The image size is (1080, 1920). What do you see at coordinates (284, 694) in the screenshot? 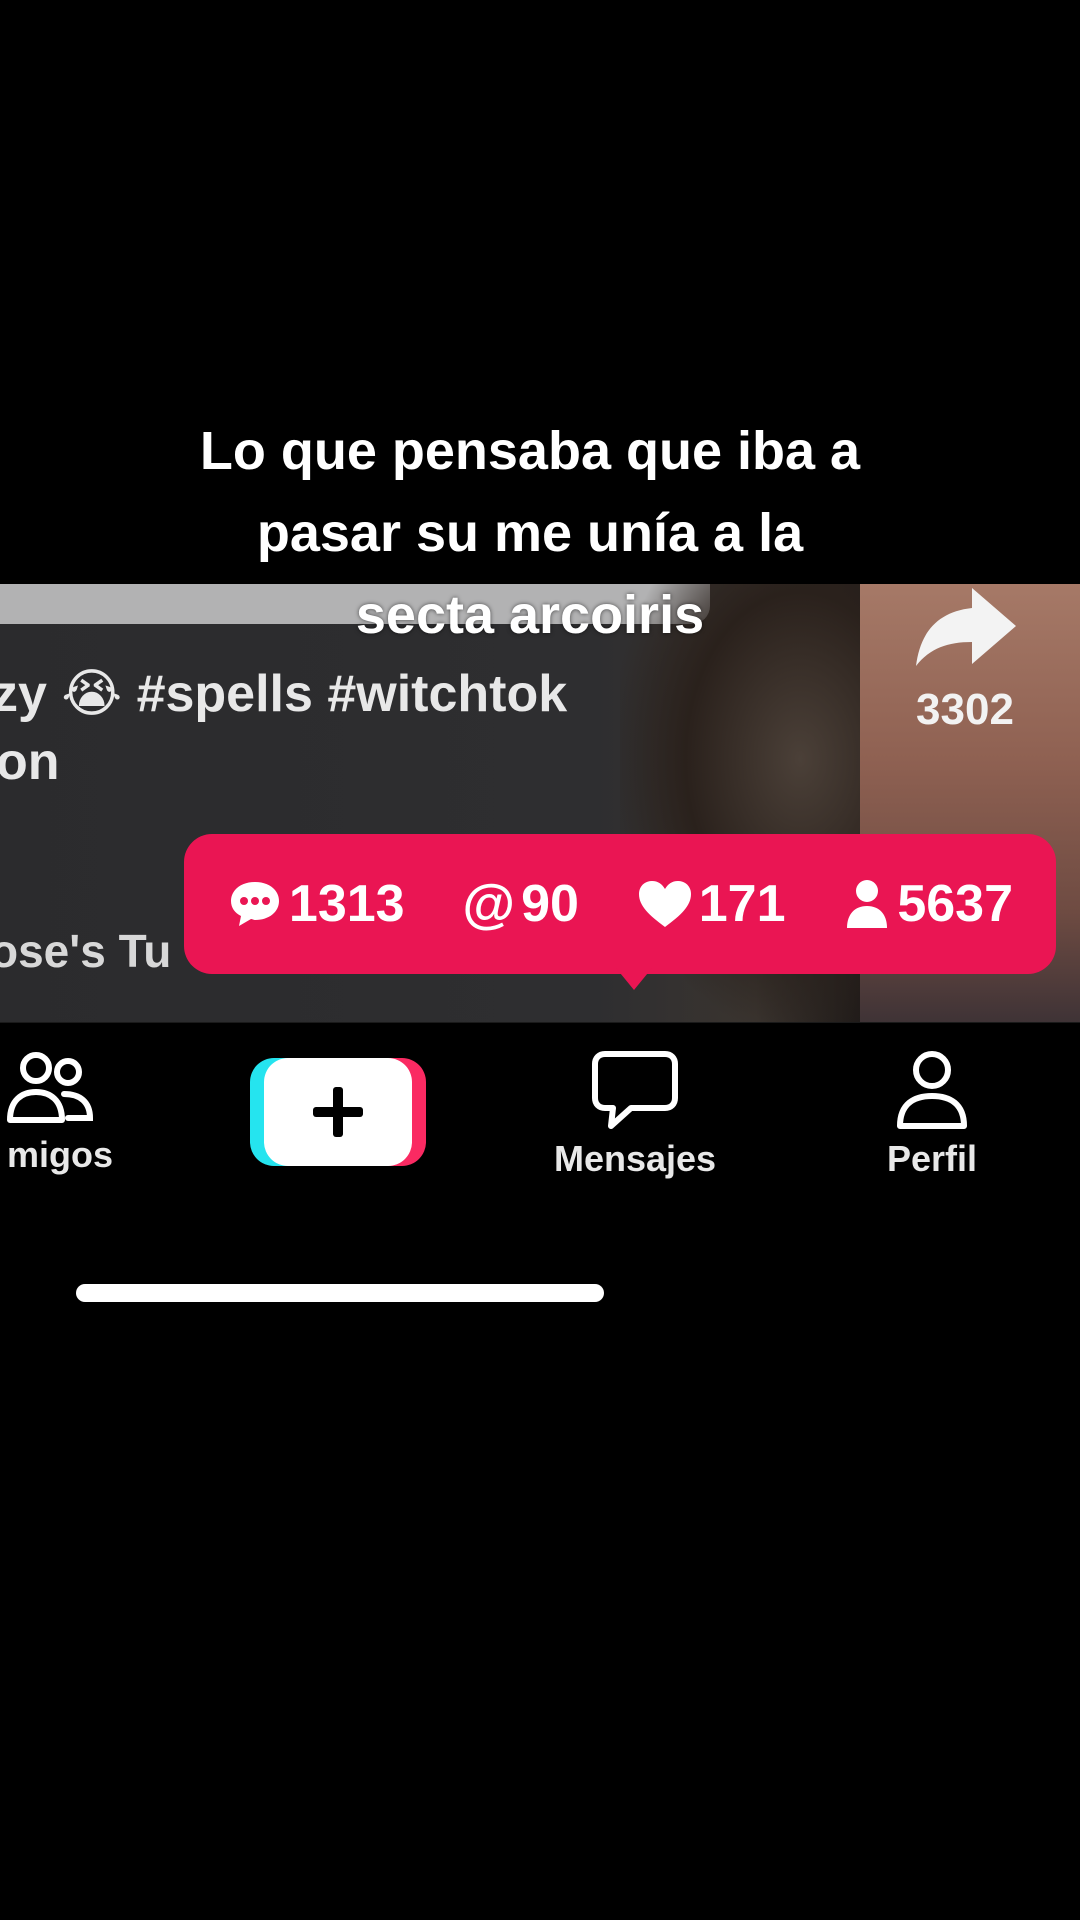
I see `video-caption-line1: zy 😭 #spells #witchtok` at bounding box center [284, 694].